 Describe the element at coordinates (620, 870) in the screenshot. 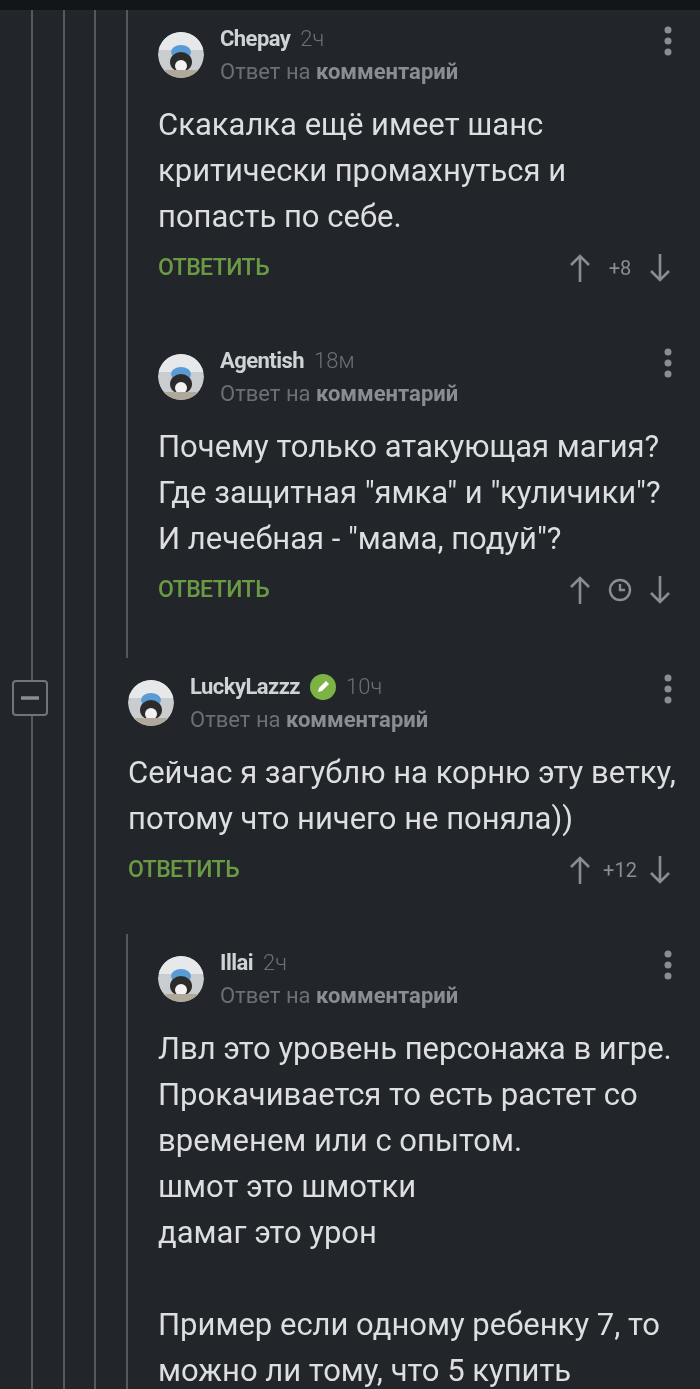

I see `rating-score: +12` at that location.